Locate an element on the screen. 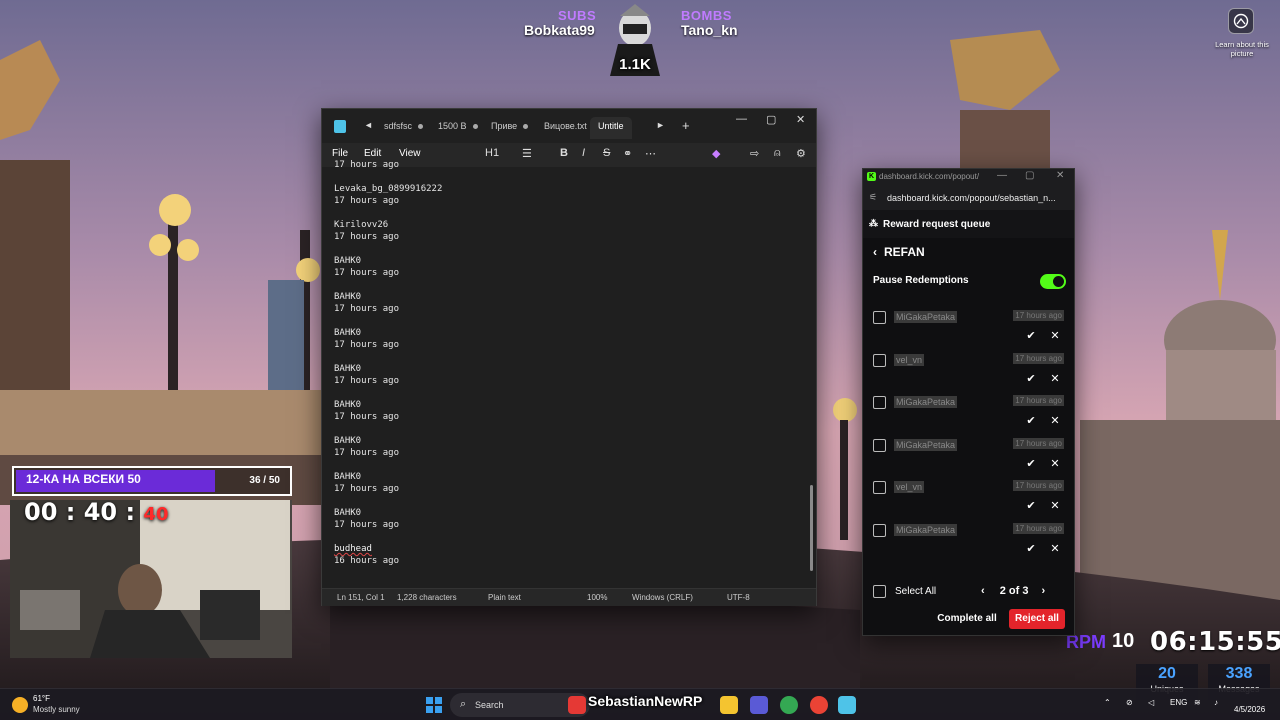  tab-1500b: 1500 B is located at coordinates (458, 128).